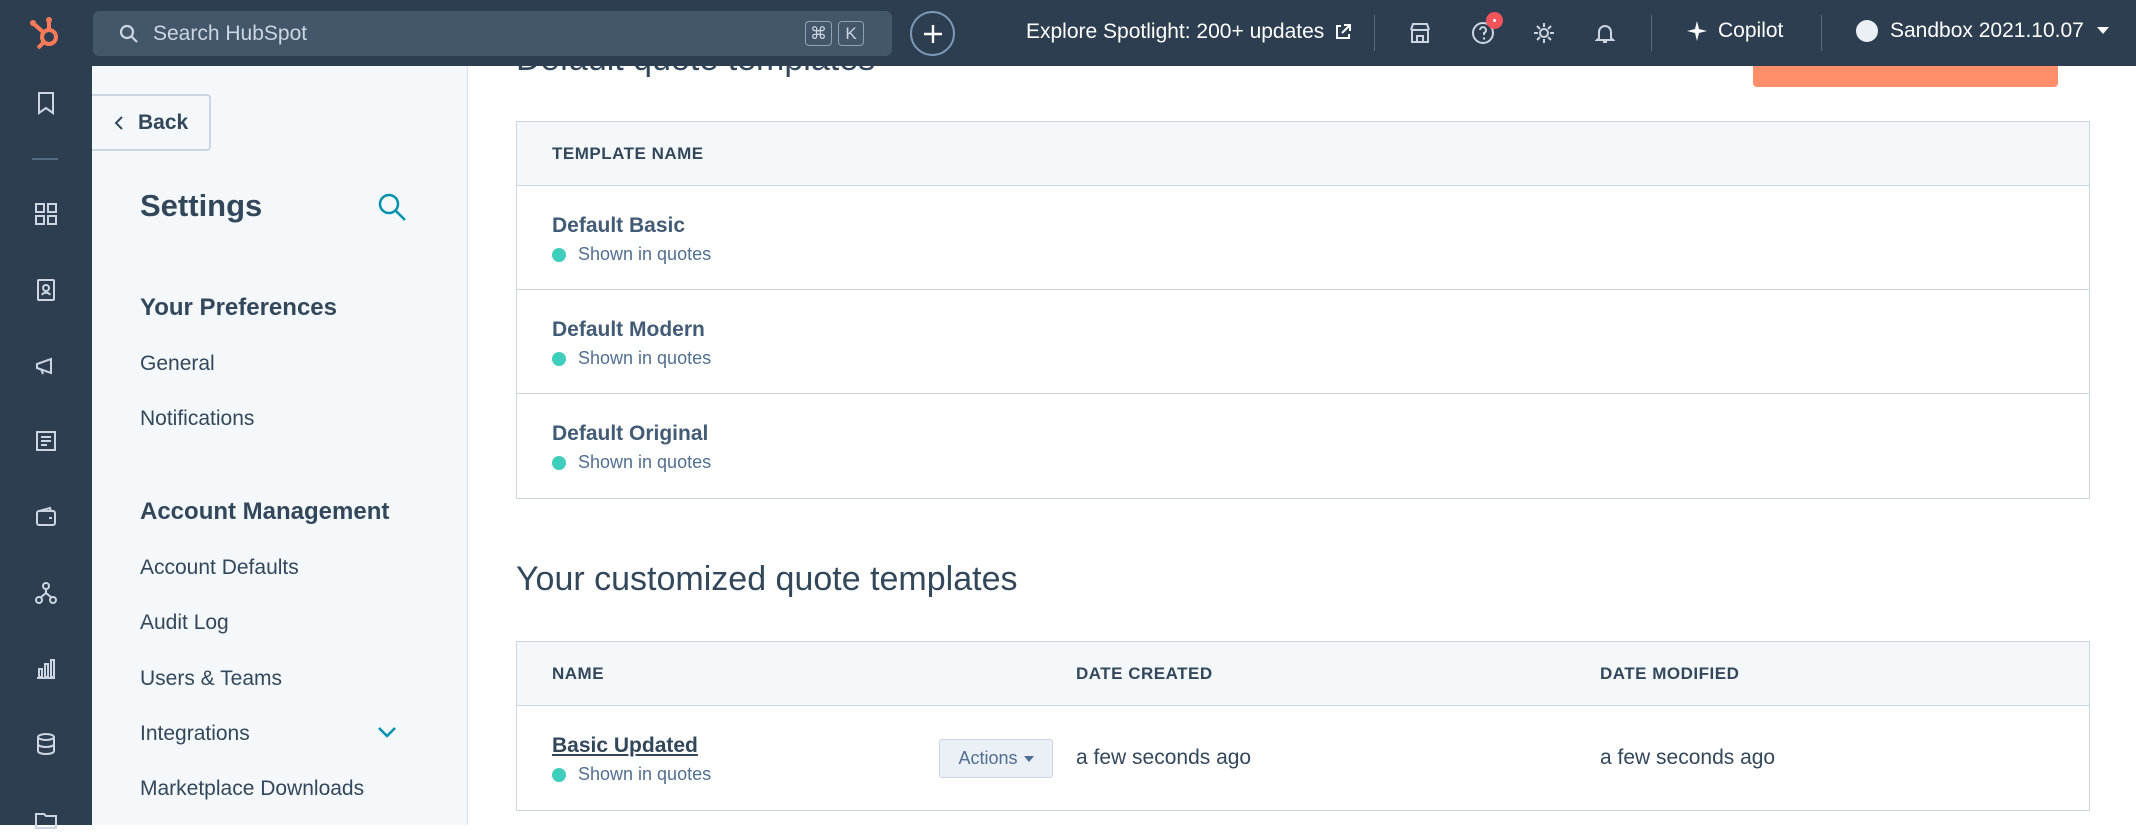  Describe the element at coordinates (128, 33) in the screenshot. I see `search-icon` at that location.